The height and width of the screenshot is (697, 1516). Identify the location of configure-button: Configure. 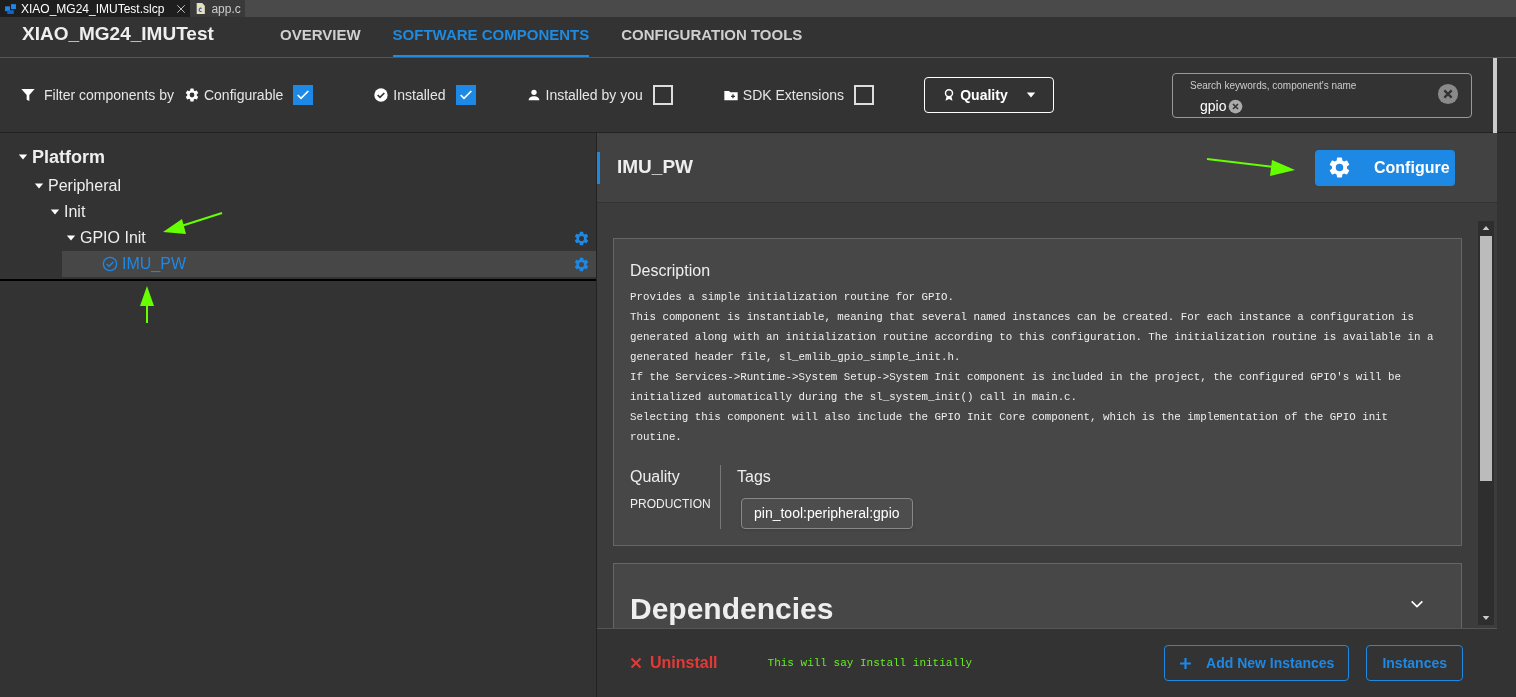
(1385, 167).